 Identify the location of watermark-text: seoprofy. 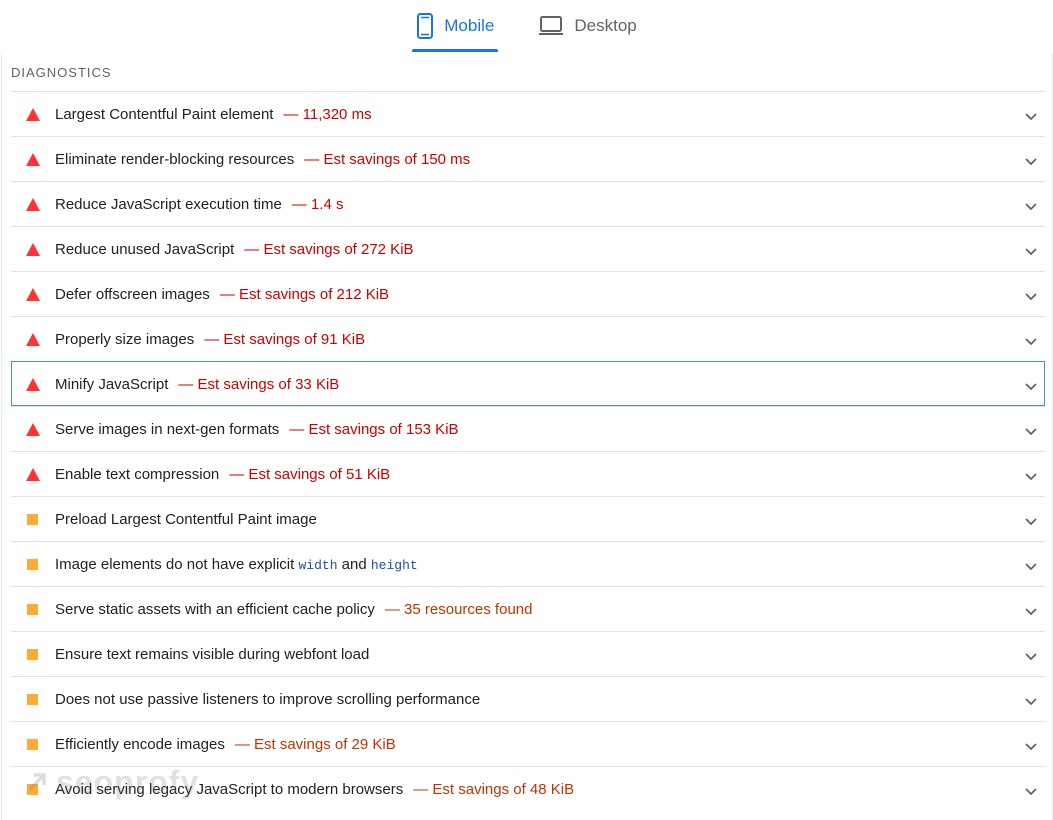
(128, 782).